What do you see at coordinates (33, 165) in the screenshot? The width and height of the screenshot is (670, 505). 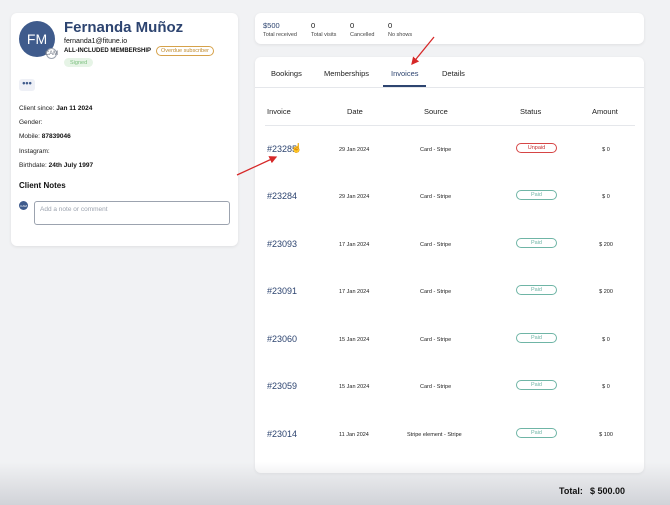 I see `detail-label: Birthdate:` at bounding box center [33, 165].